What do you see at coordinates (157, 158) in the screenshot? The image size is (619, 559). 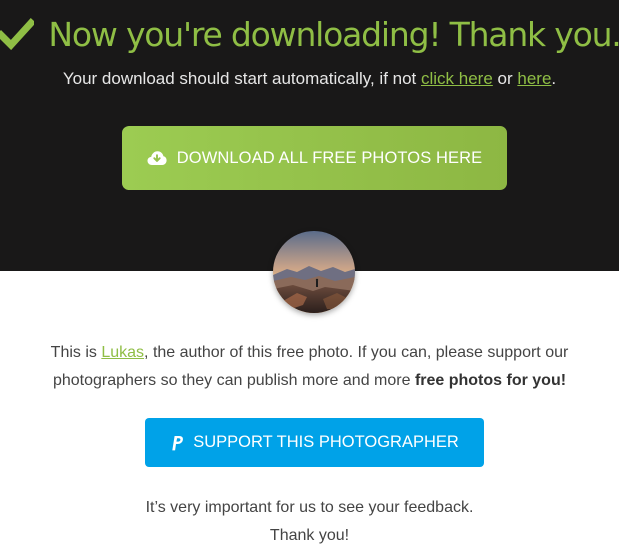 I see `cloud-download-icon` at bounding box center [157, 158].